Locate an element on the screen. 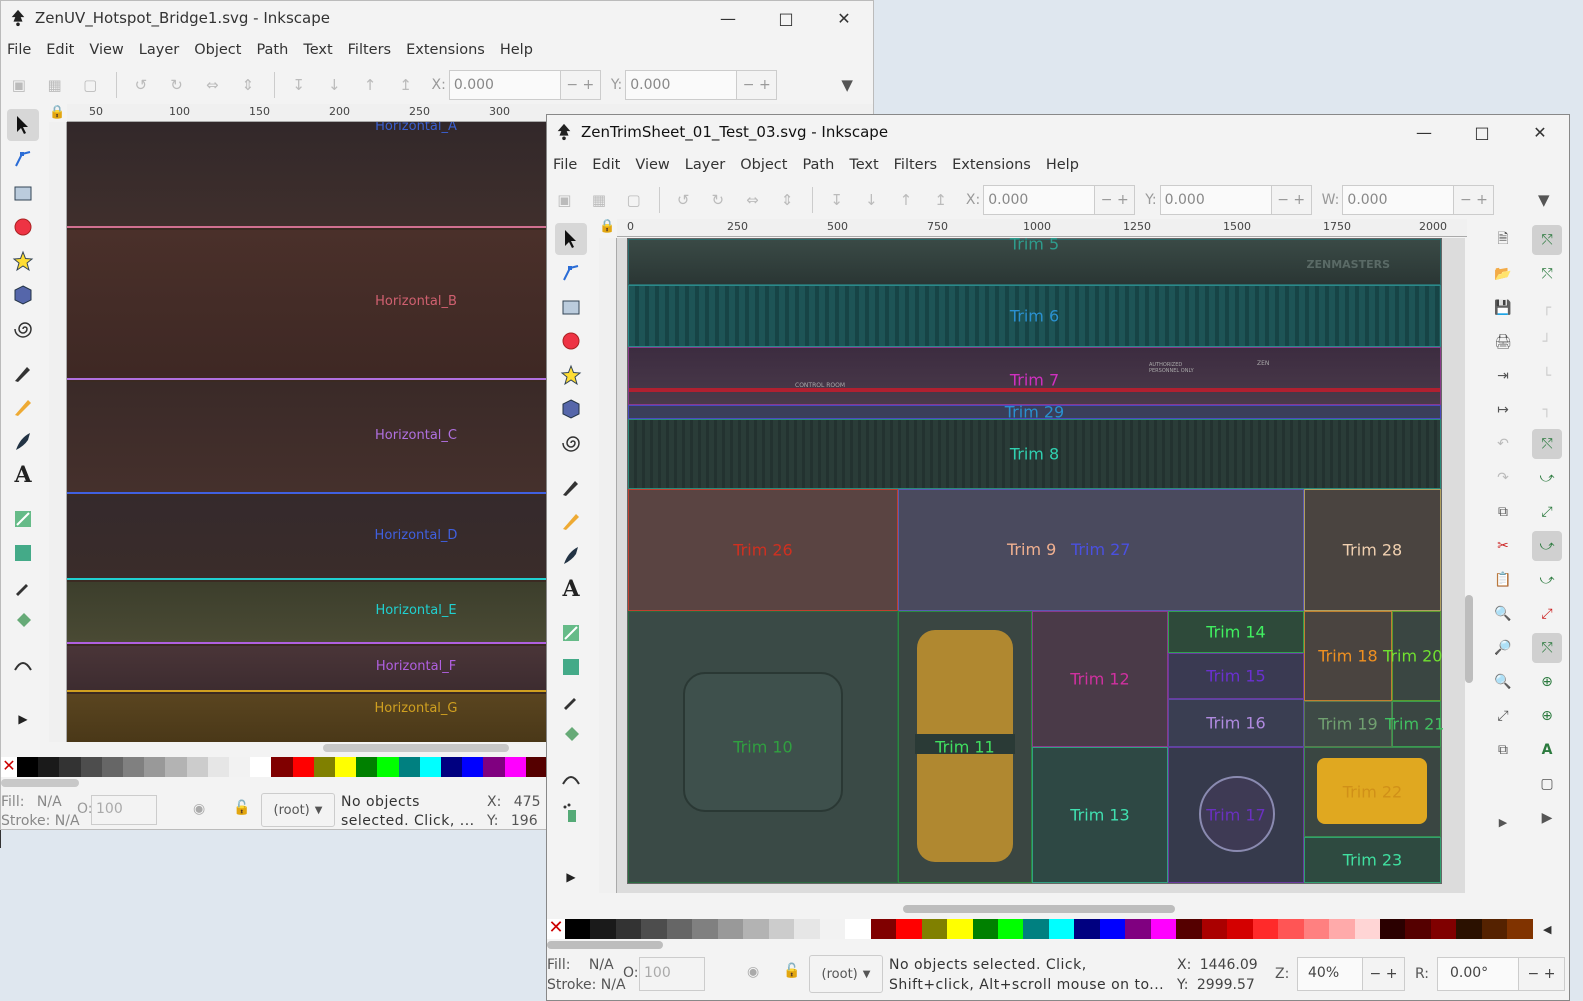 This screenshot has width=1583, height=1001. expand-toolbox-icon: ▶ is located at coordinates (571, 877).